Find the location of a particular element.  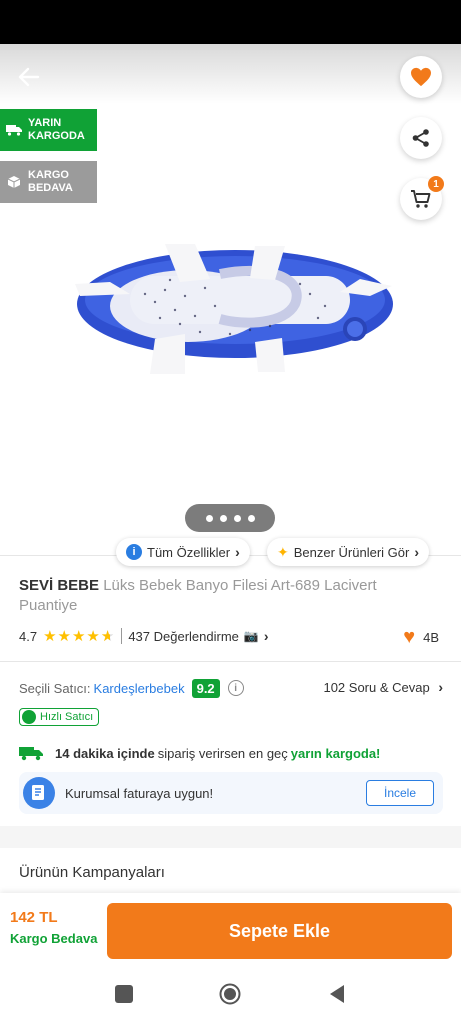

arrow-left-icon is located at coordinates (29, 77).